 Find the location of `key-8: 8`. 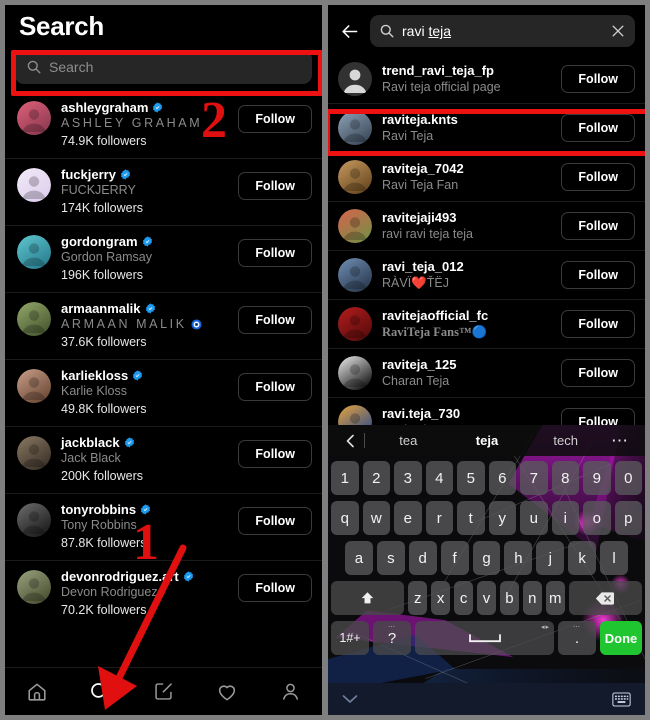

key-8: 8 is located at coordinates (565, 478).